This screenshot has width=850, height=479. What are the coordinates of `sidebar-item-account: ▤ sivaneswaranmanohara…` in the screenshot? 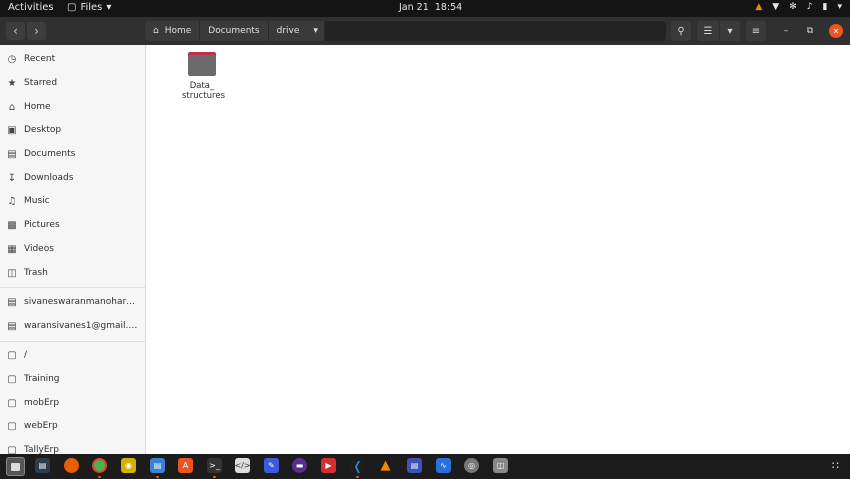 It's located at (72, 302).